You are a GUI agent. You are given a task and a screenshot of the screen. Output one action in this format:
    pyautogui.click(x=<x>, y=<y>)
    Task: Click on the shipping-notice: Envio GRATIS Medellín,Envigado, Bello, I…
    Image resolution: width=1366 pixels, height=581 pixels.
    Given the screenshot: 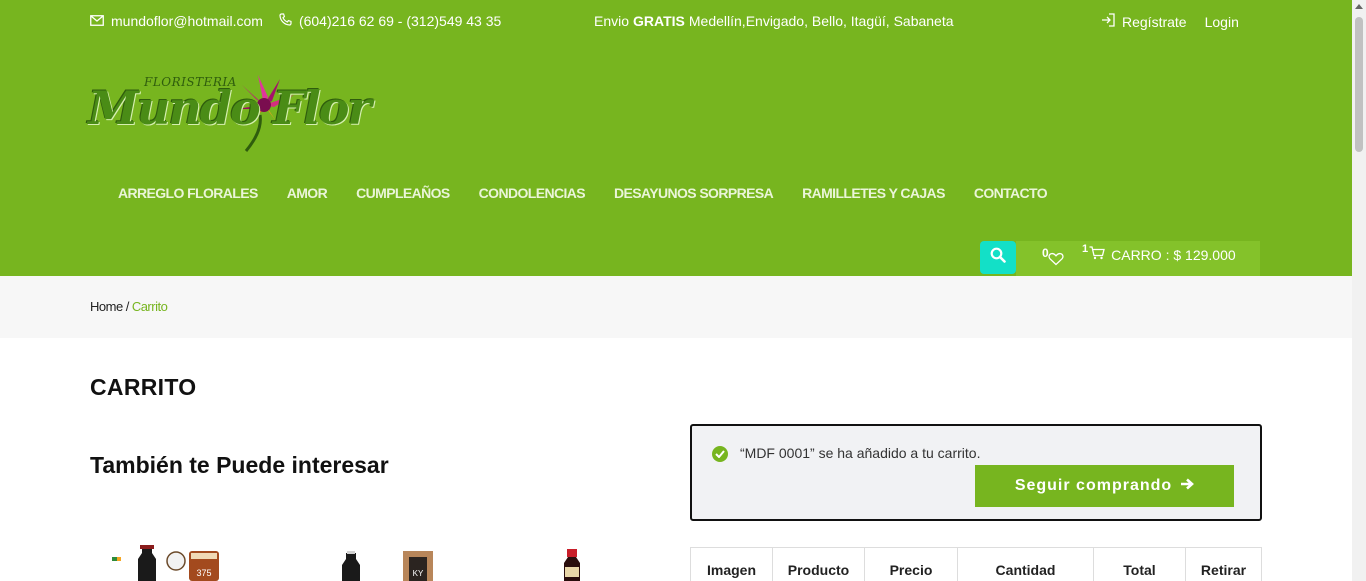 What is the action you would take?
    pyautogui.click(x=774, y=21)
    